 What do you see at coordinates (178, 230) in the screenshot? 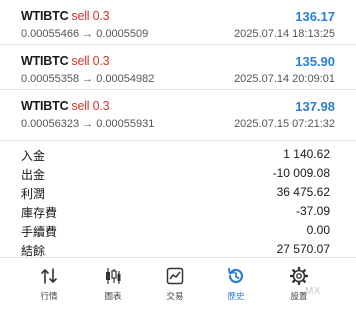
I see `summary-row-commission: 手續費 0.00` at bounding box center [178, 230].